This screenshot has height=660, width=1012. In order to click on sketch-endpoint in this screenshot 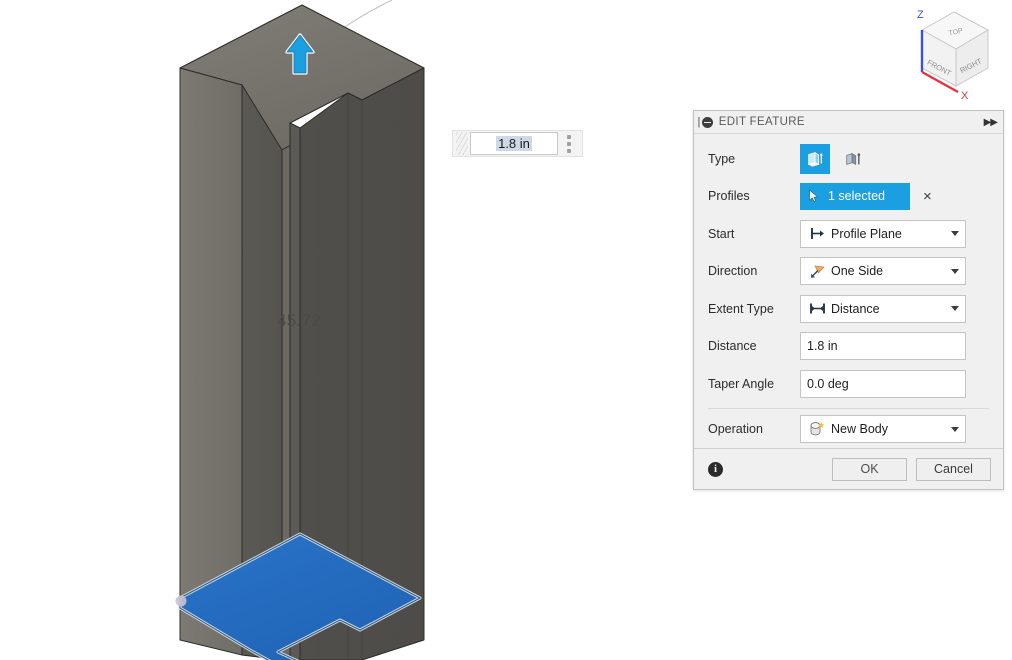, I will do `click(181, 601)`.